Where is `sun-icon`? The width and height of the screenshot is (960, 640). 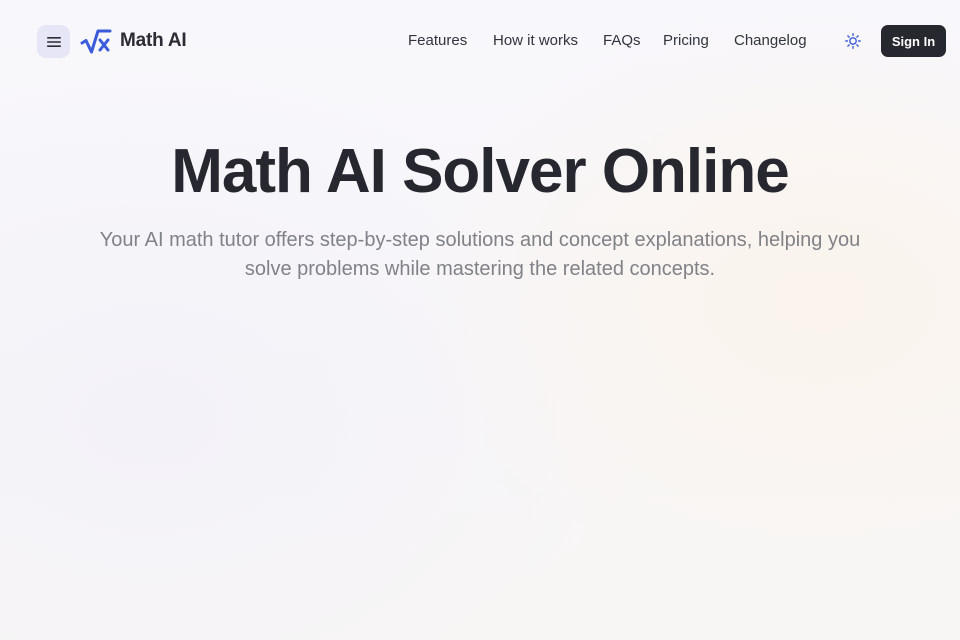
sun-icon is located at coordinates (853, 41).